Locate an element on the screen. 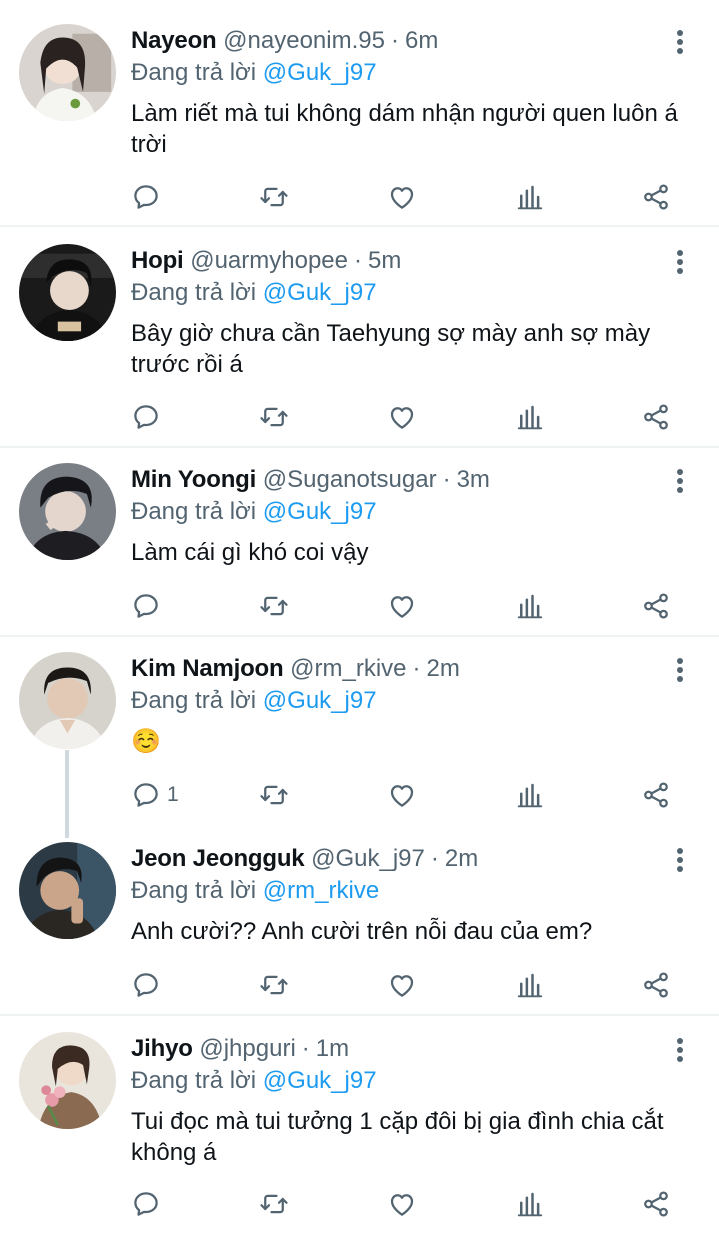 This screenshot has height=1234, width=719. author-name: Min Yoongi is located at coordinates (193, 479).